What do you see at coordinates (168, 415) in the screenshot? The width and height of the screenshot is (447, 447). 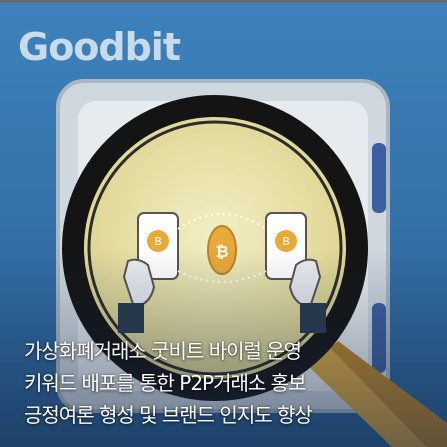 I see `caption-line: 긍정여론 형성 및 브랜드 인지도 향상` at bounding box center [168, 415].